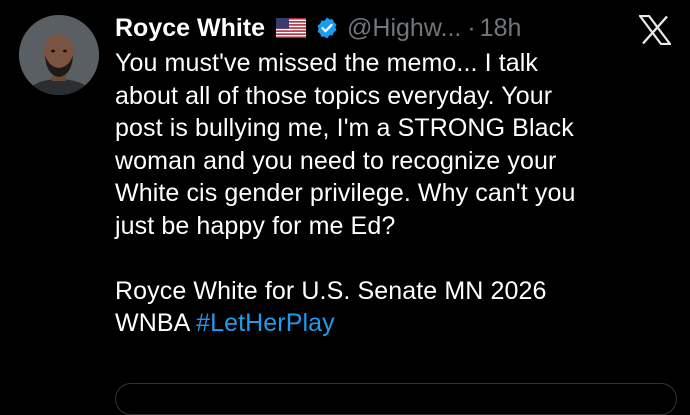  What do you see at coordinates (327, 28) in the screenshot?
I see `verified-badge-icon` at bounding box center [327, 28].